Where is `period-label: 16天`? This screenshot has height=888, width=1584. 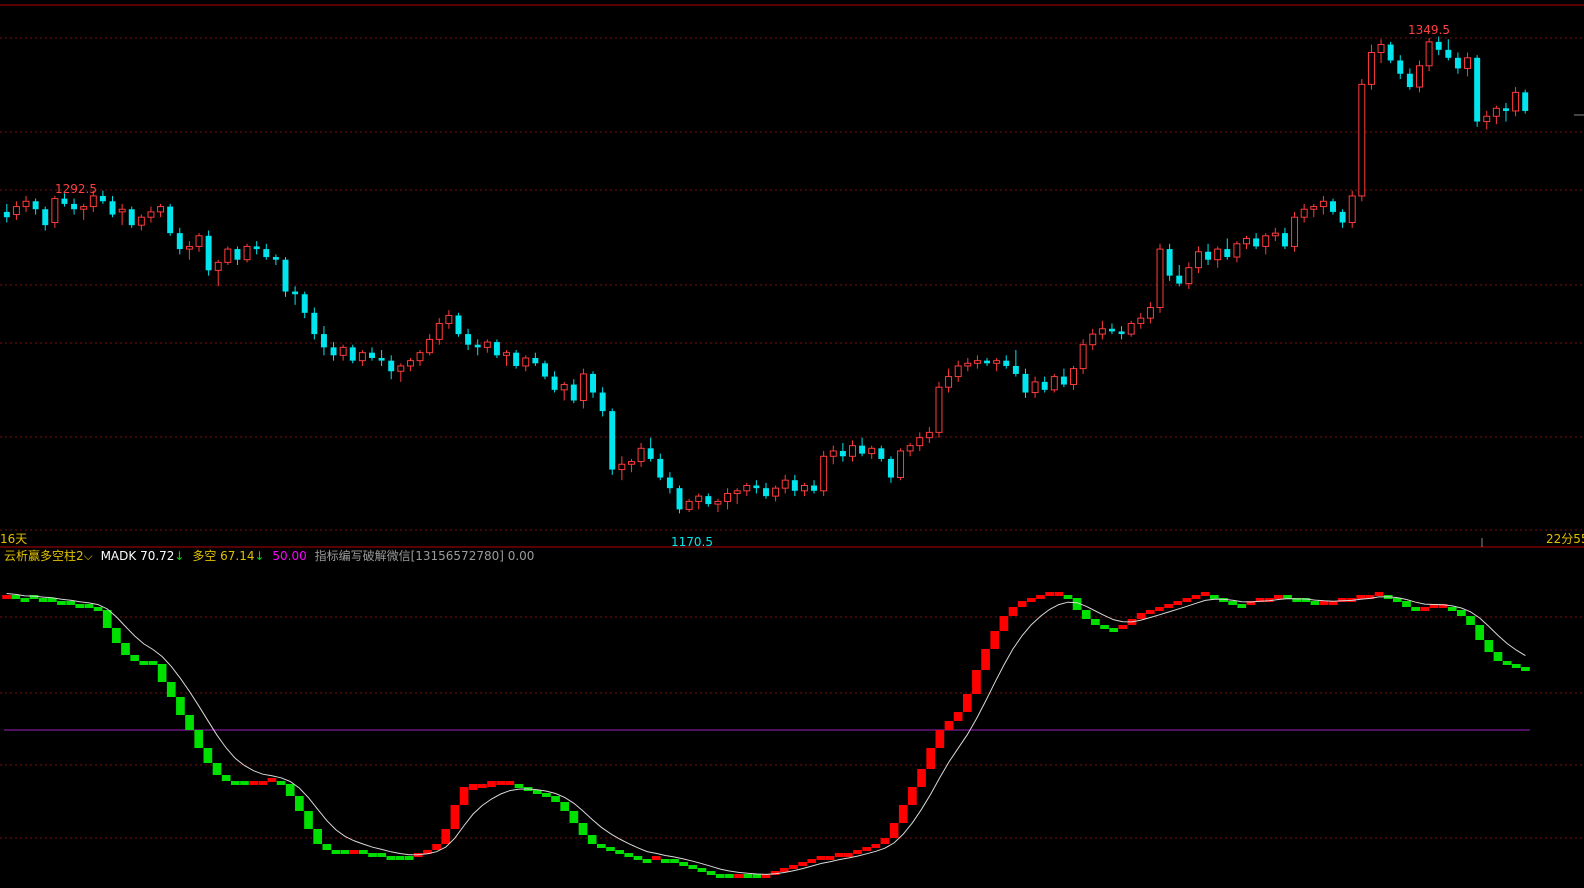 period-label: 16天 is located at coordinates (14, 539).